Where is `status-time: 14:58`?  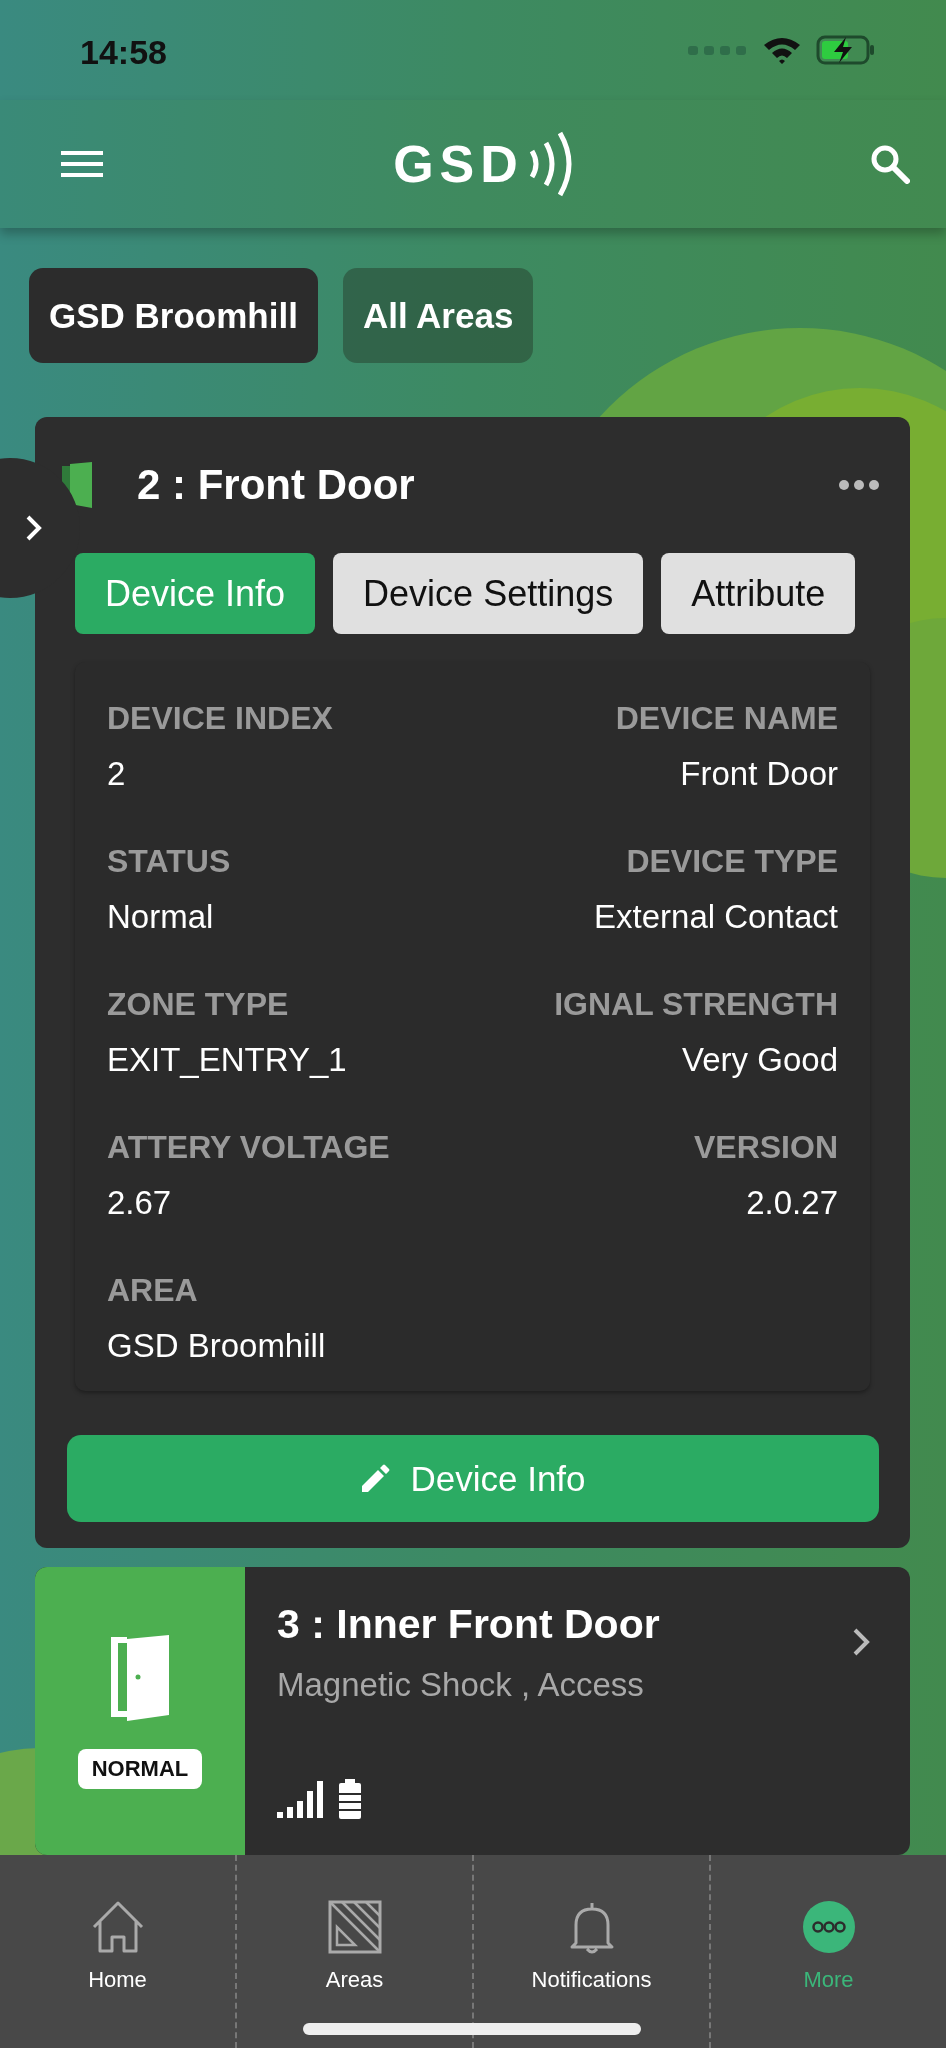 status-time: 14:58 is located at coordinates (123, 51).